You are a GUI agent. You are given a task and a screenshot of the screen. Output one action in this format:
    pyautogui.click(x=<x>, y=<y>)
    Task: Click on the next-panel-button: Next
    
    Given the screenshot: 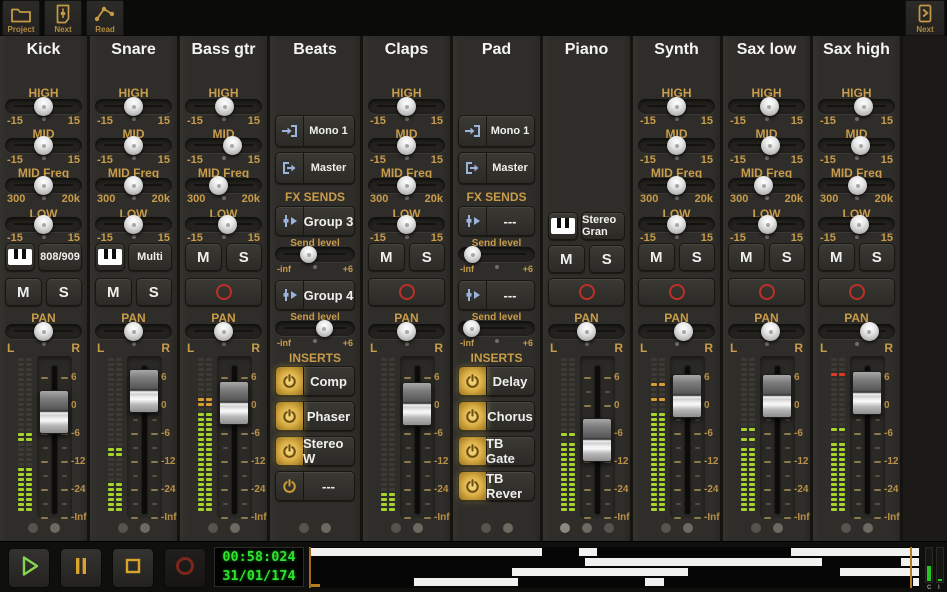 What is the action you would take?
    pyautogui.click(x=925, y=18)
    